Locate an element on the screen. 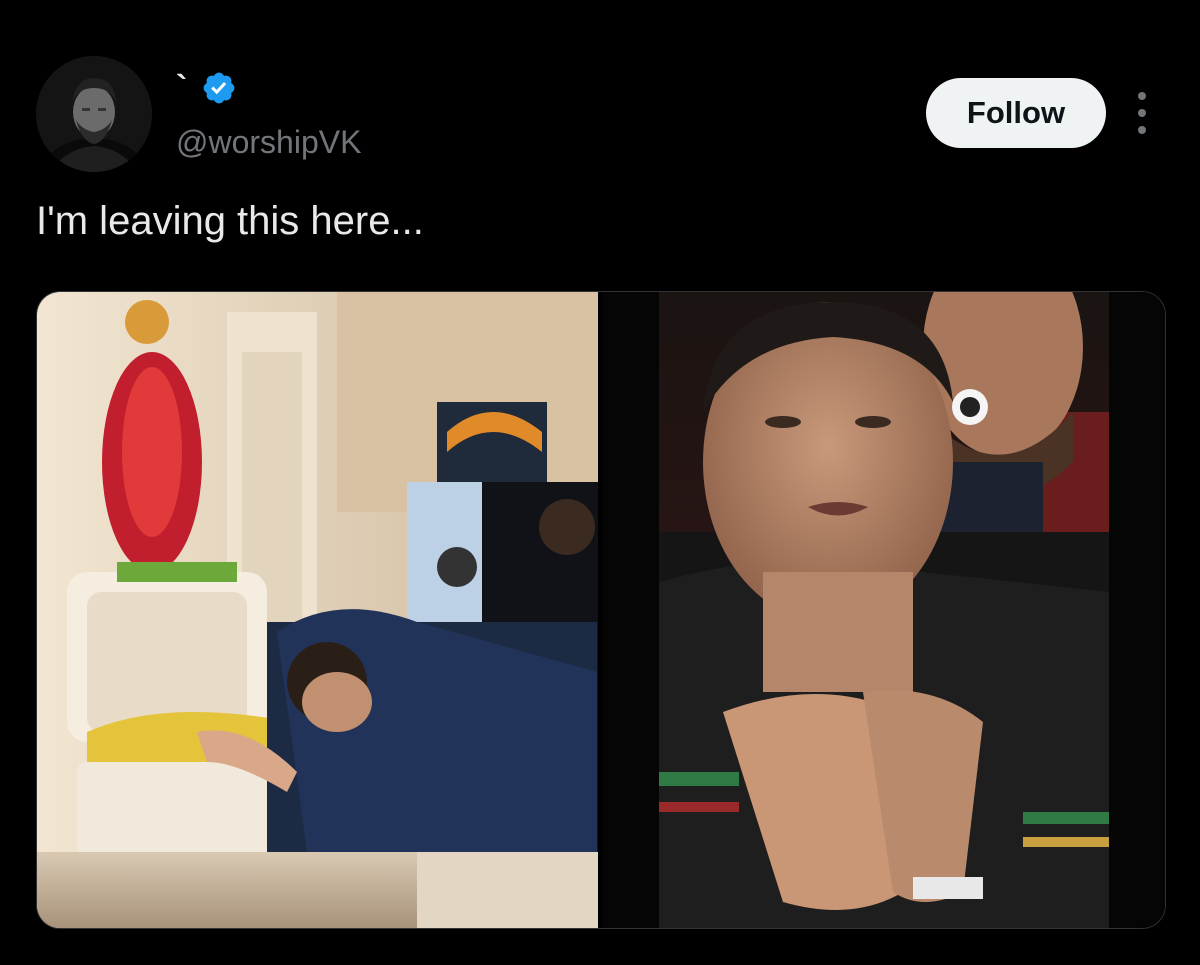 This screenshot has height=965, width=1200. avatar-image is located at coordinates (94, 114).